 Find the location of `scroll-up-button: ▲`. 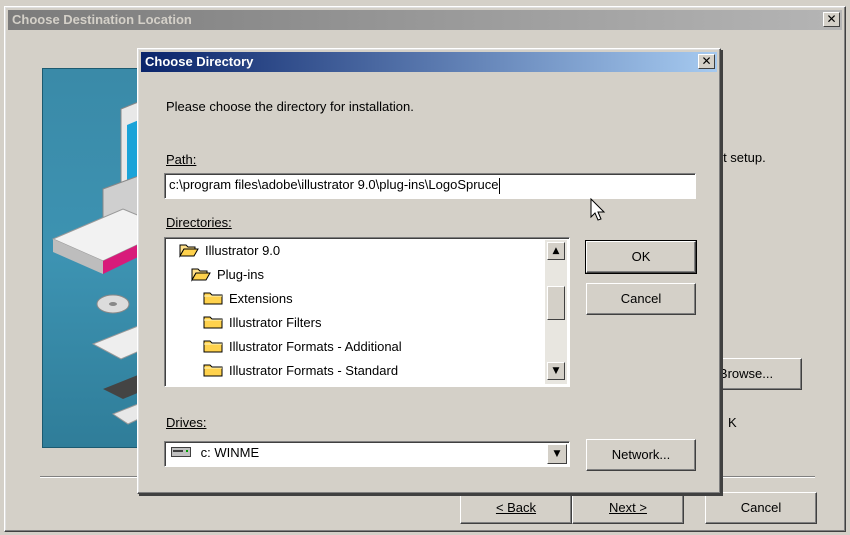

scroll-up-button: ▲ is located at coordinates (556, 251).